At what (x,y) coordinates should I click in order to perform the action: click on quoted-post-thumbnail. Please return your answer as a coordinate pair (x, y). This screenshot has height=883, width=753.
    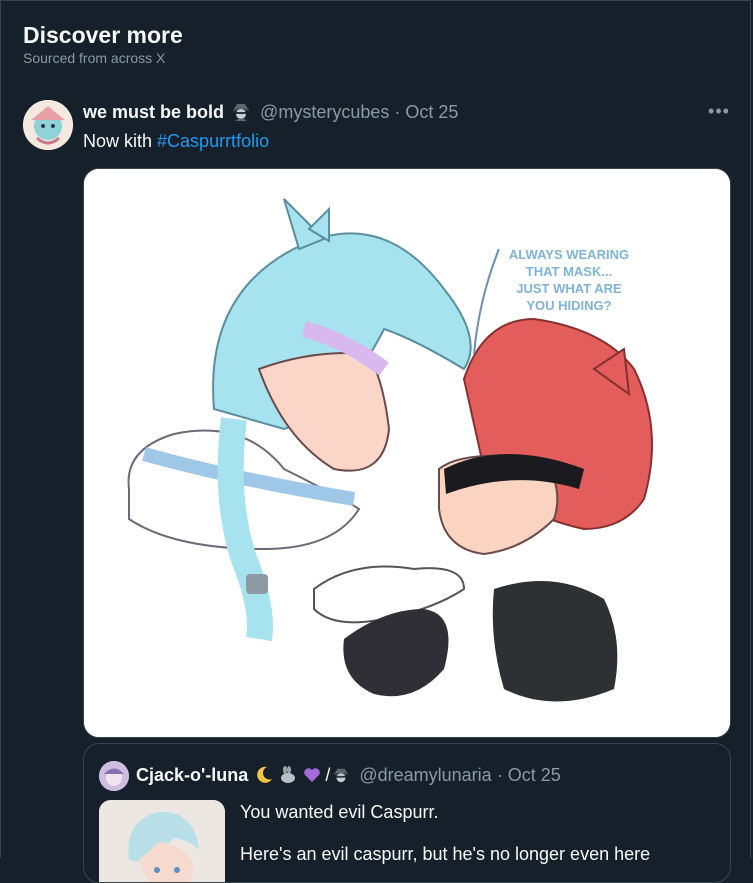
    Looking at the image, I should click on (162, 841).